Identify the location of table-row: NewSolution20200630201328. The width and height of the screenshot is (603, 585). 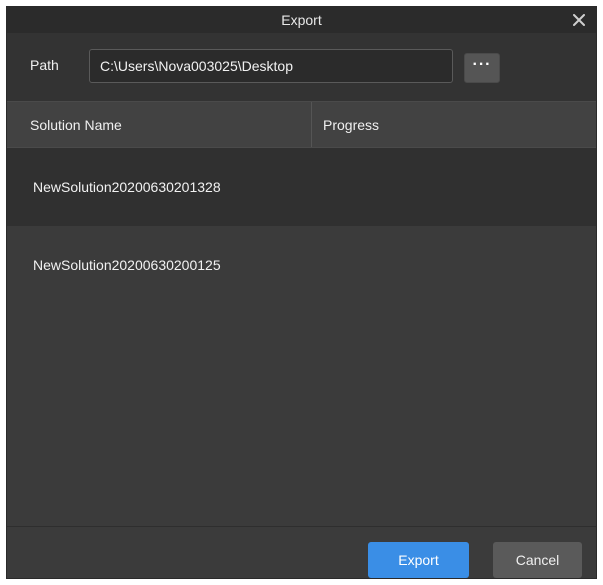
(301, 187).